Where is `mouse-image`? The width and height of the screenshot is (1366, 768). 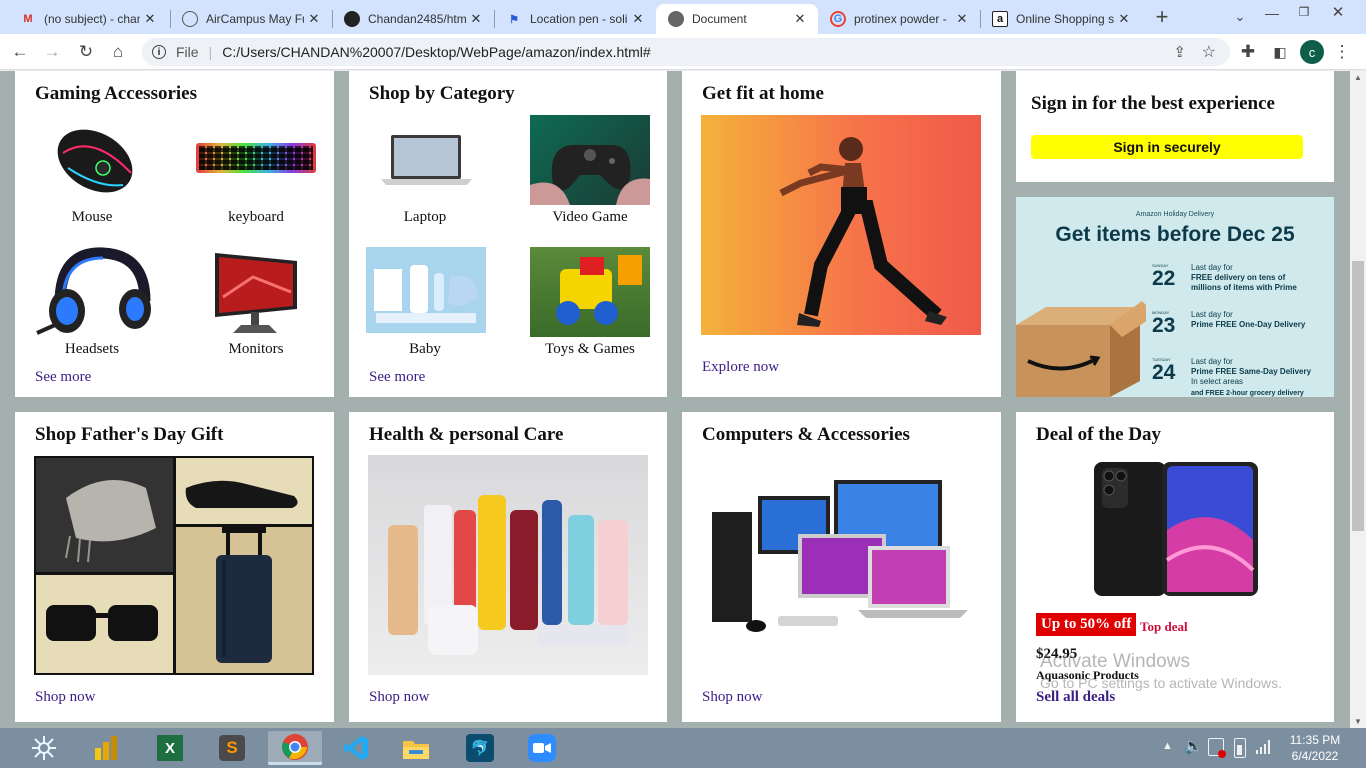 mouse-image is located at coordinates (93, 158).